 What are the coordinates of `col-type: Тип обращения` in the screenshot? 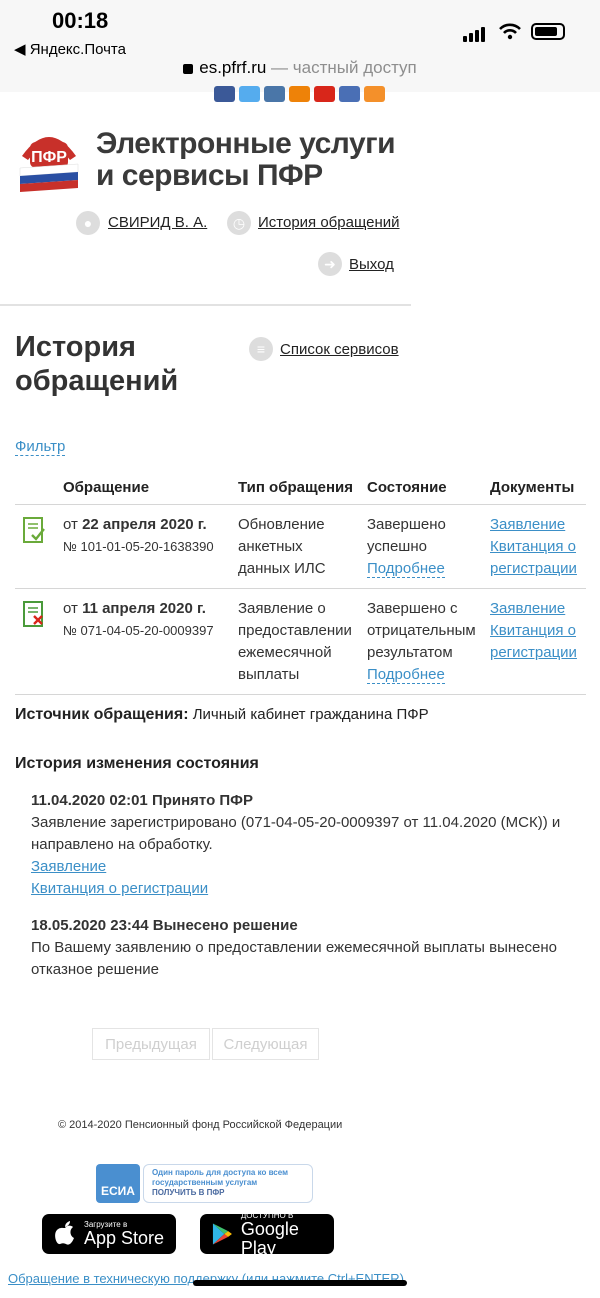 It's located at (302, 488).